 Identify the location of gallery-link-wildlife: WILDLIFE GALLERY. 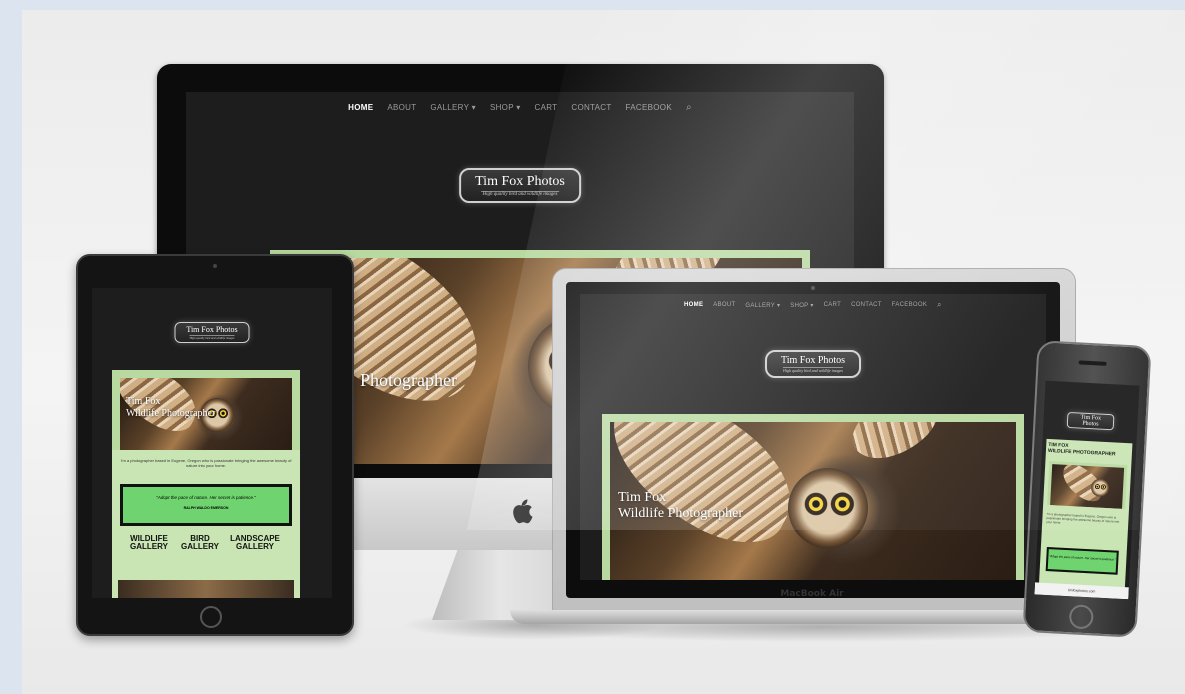
(149, 543).